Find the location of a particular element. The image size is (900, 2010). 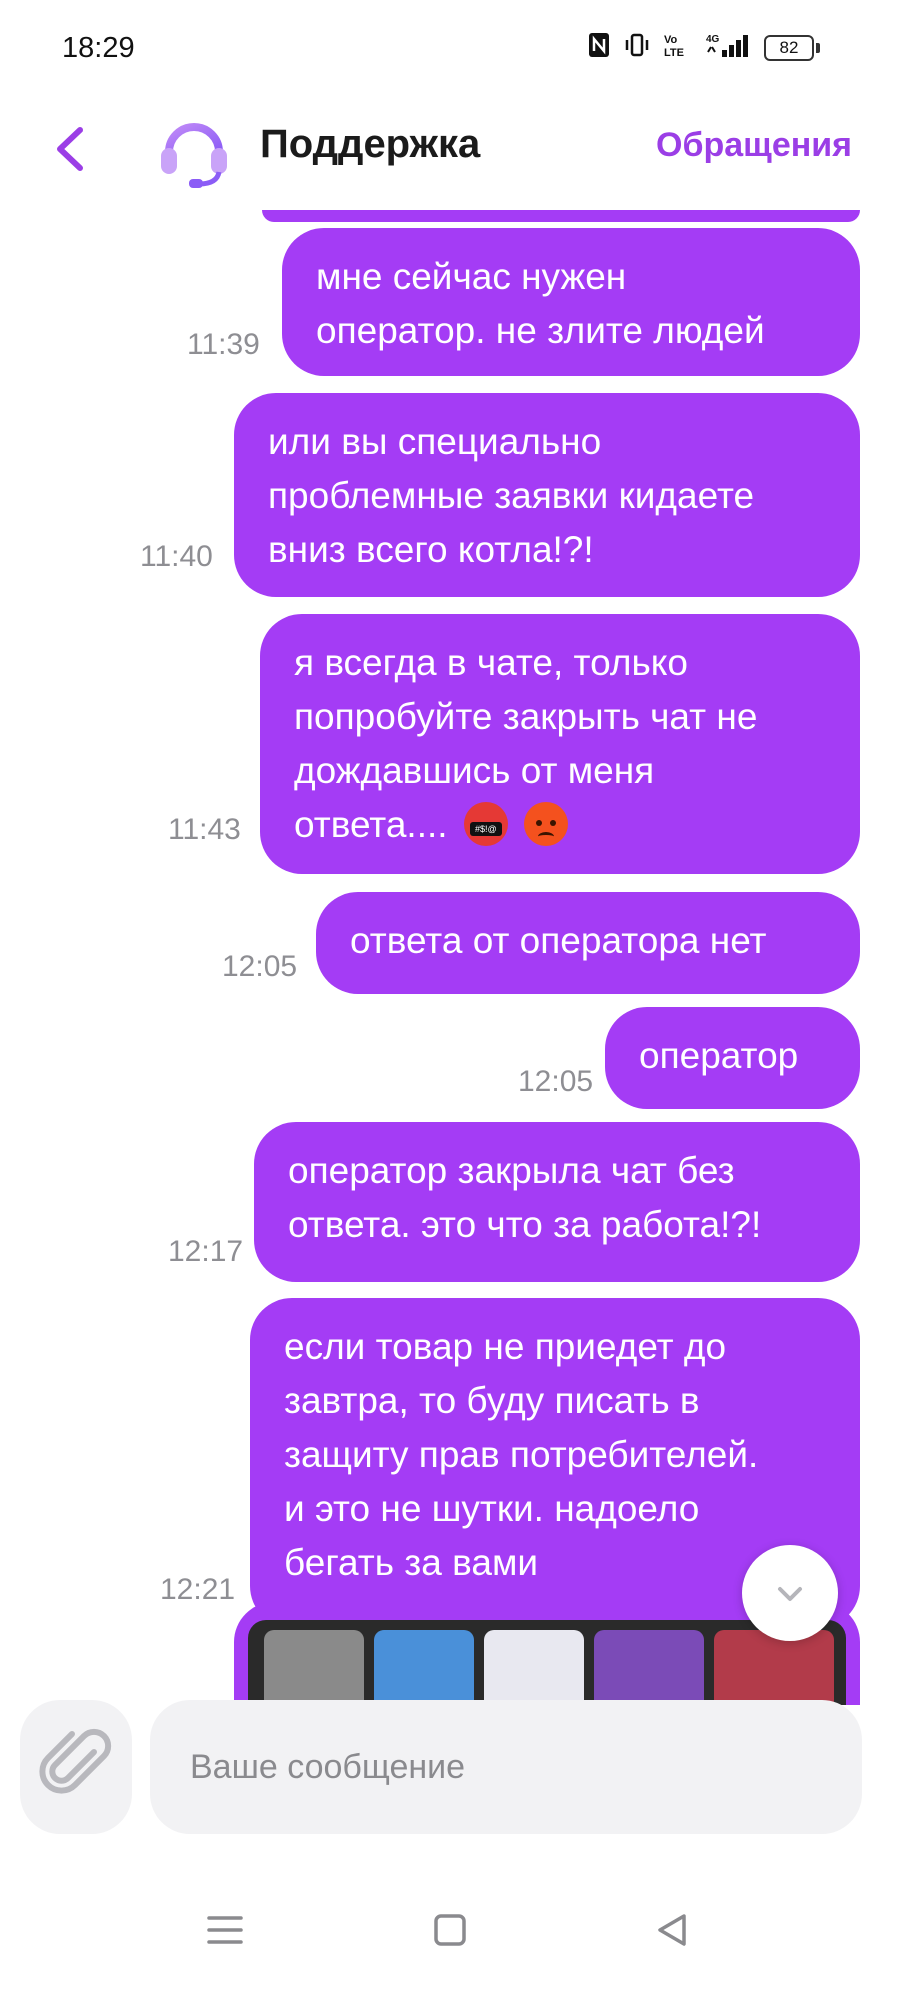

page-title: Поддержка is located at coordinates (370, 144).